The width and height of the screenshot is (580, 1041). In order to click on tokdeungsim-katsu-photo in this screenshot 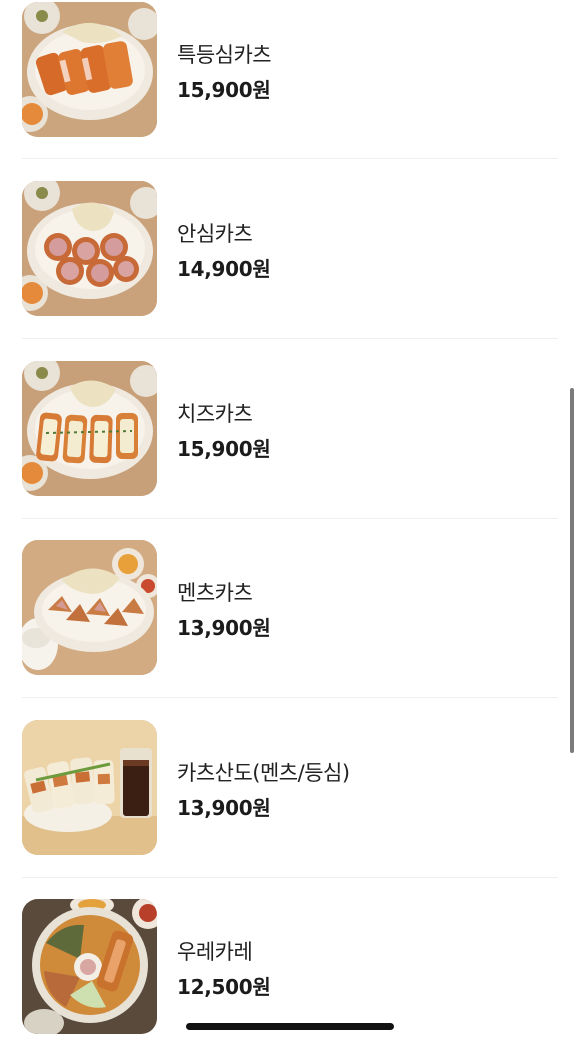, I will do `click(89, 69)`.